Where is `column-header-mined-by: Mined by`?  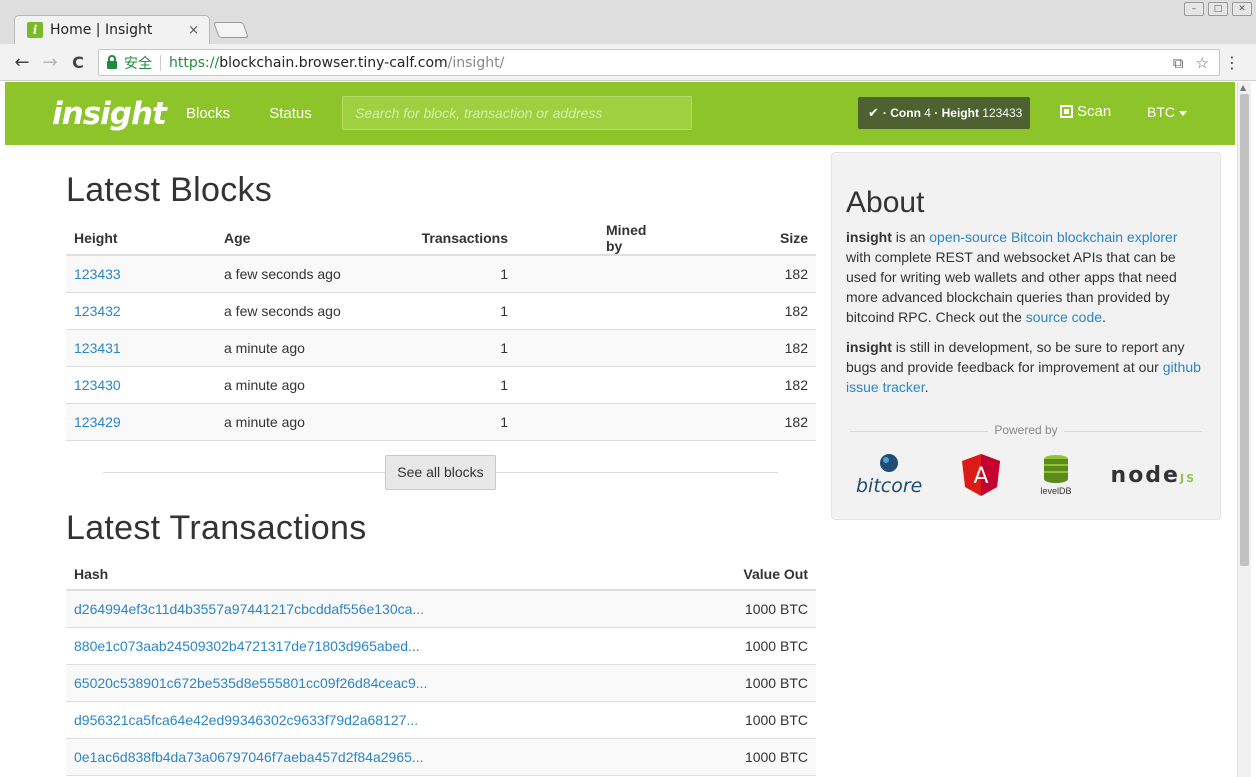 column-header-mined-by: Mined by is located at coordinates (591, 239).